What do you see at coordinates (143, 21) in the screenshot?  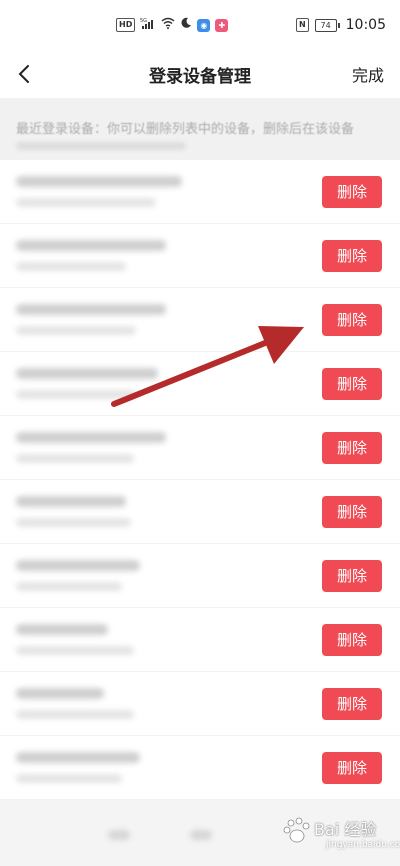 I see `svg-text: 5G` at bounding box center [143, 21].